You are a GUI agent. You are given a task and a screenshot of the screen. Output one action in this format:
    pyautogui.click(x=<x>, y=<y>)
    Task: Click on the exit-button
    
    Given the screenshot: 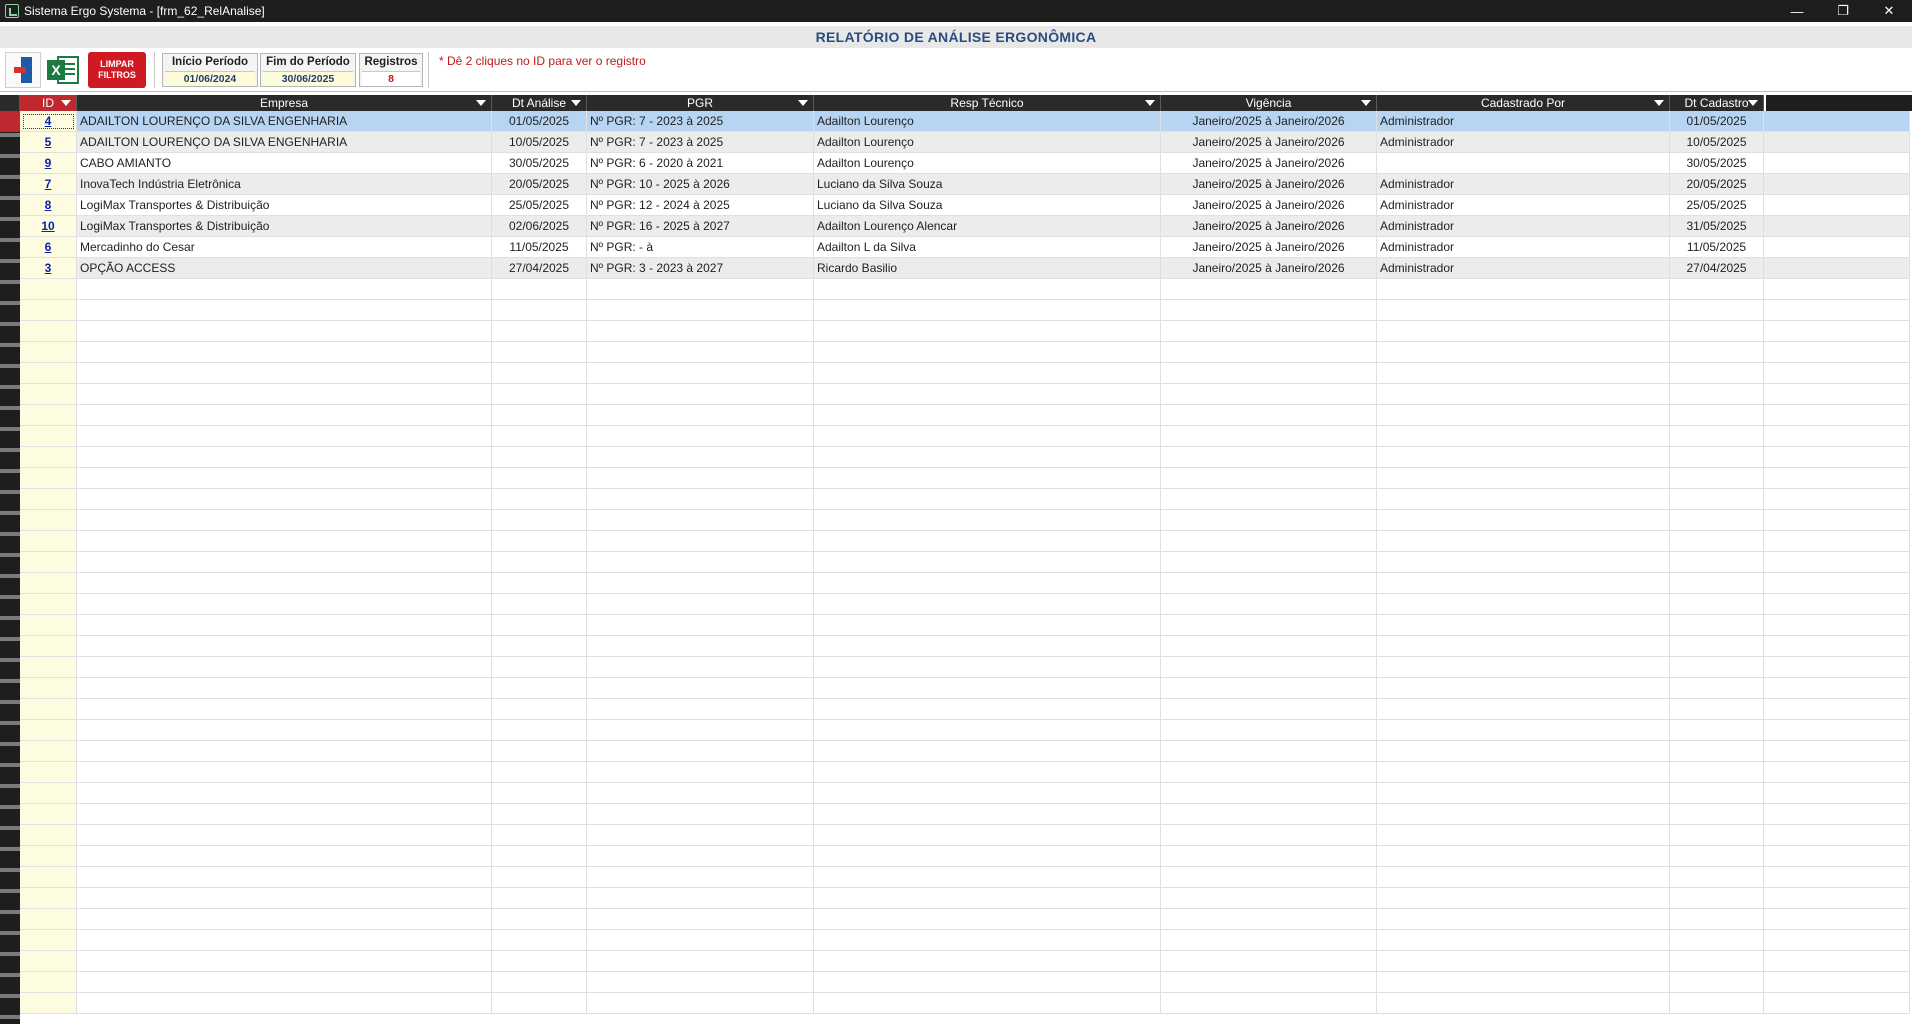 What is the action you would take?
    pyautogui.click(x=23, y=70)
    